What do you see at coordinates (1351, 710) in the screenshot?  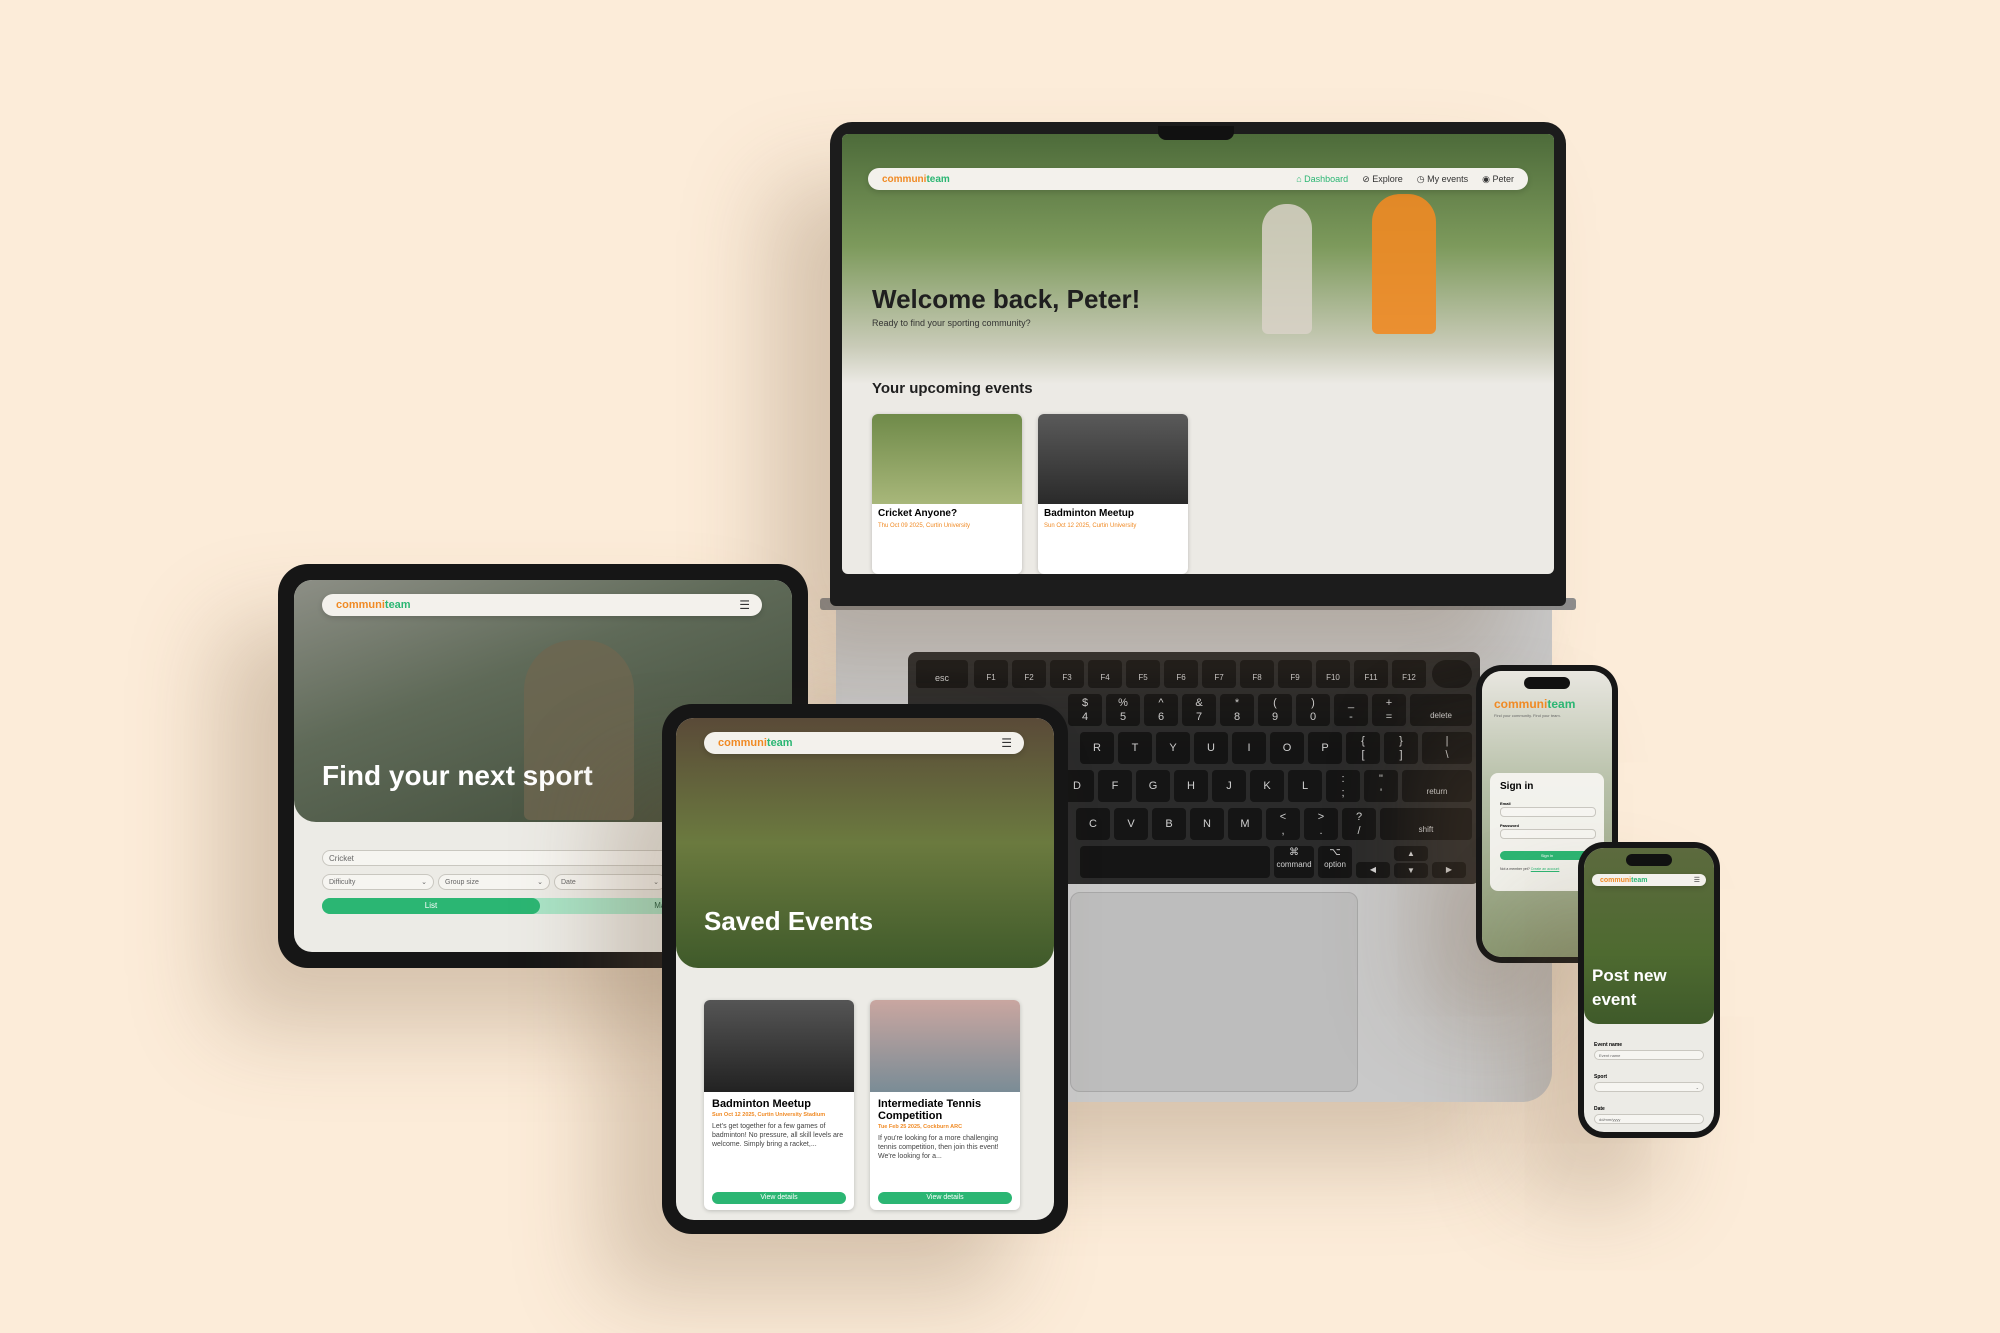 I see `key-minus: _ -` at bounding box center [1351, 710].